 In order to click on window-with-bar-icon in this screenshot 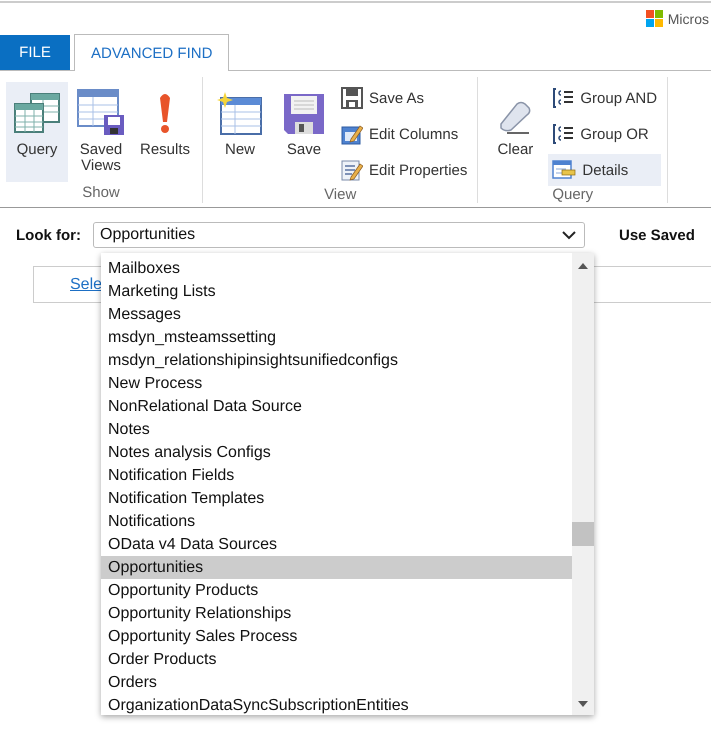, I will do `click(564, 170)`.